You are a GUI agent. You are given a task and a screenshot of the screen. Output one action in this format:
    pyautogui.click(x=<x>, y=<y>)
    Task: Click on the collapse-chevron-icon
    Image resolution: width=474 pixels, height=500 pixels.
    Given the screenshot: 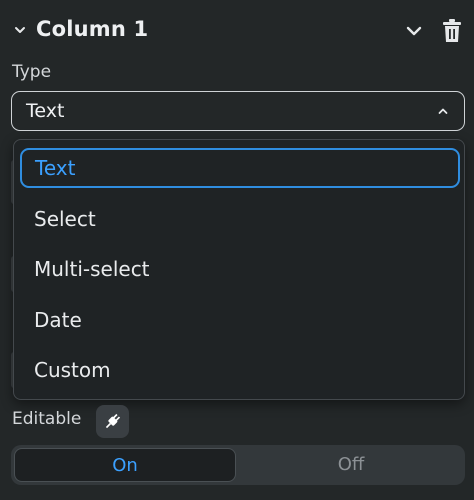 What is the action you would take?
    pyautogui.click(x=414, y=31)
    